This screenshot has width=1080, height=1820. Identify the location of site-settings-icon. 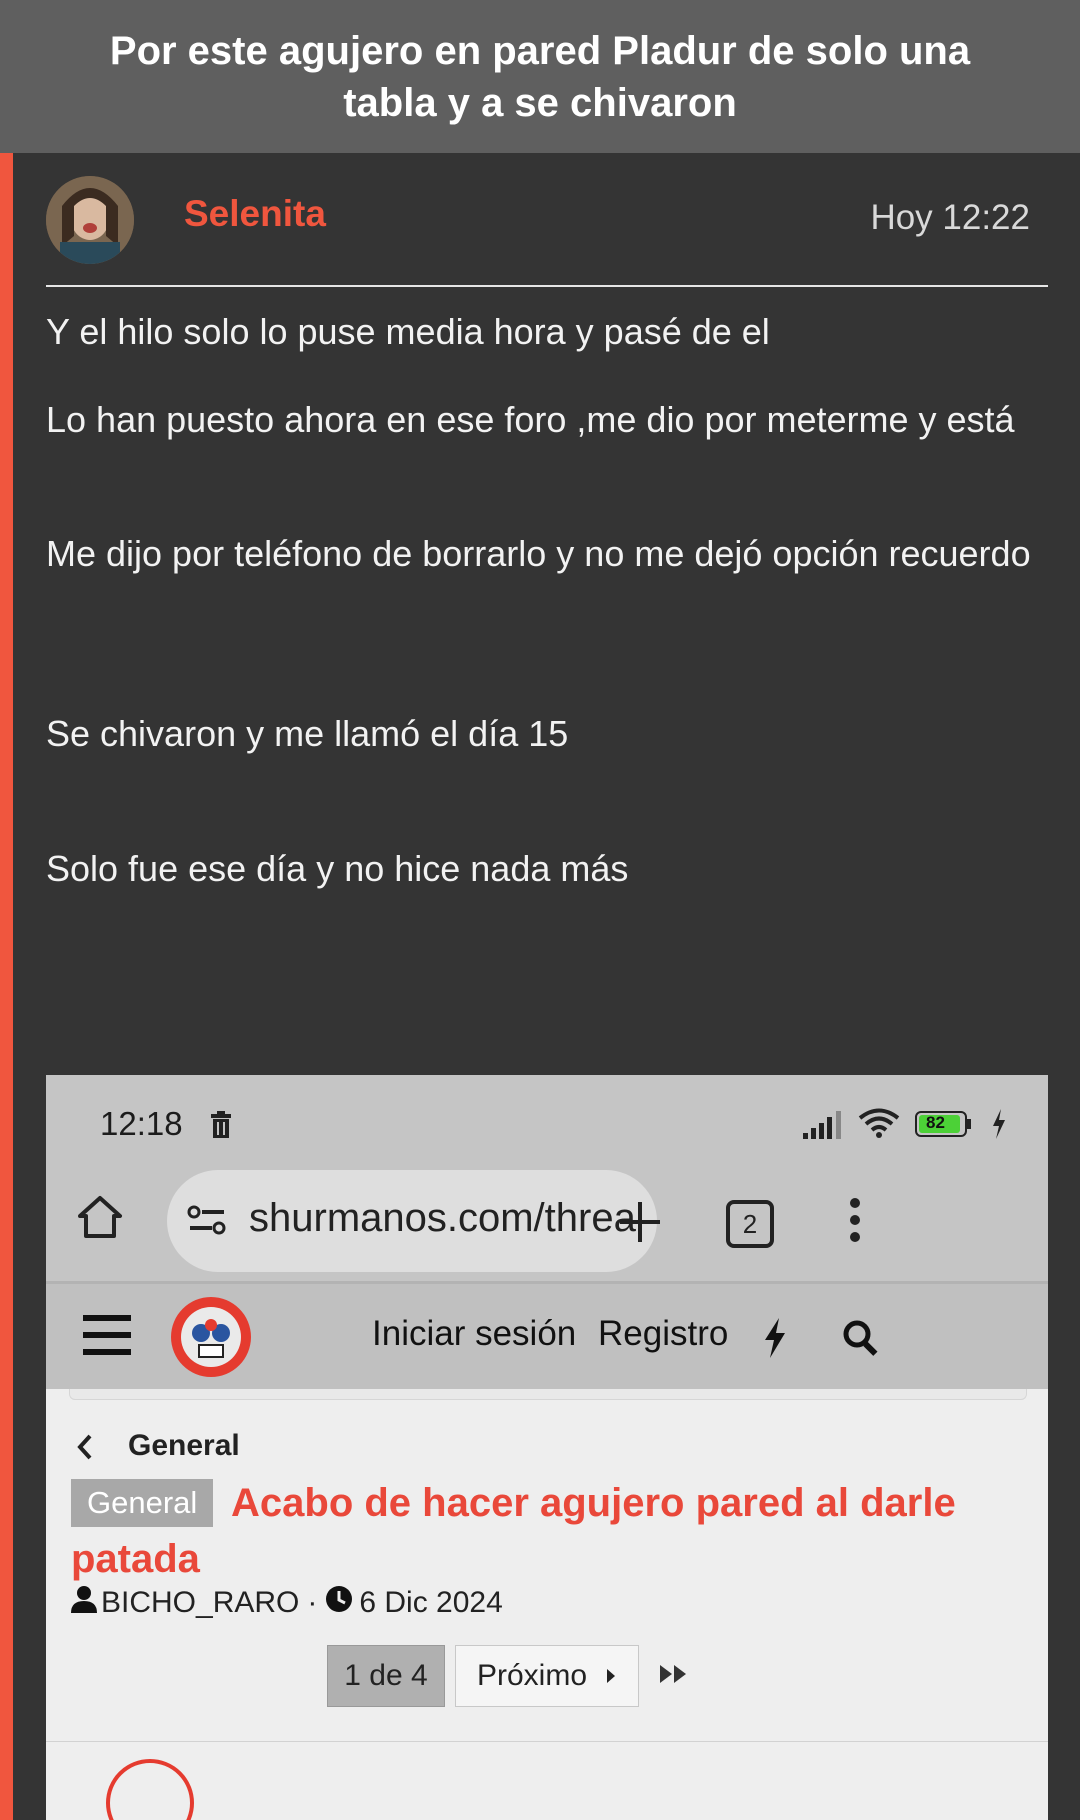
(207, 1222).